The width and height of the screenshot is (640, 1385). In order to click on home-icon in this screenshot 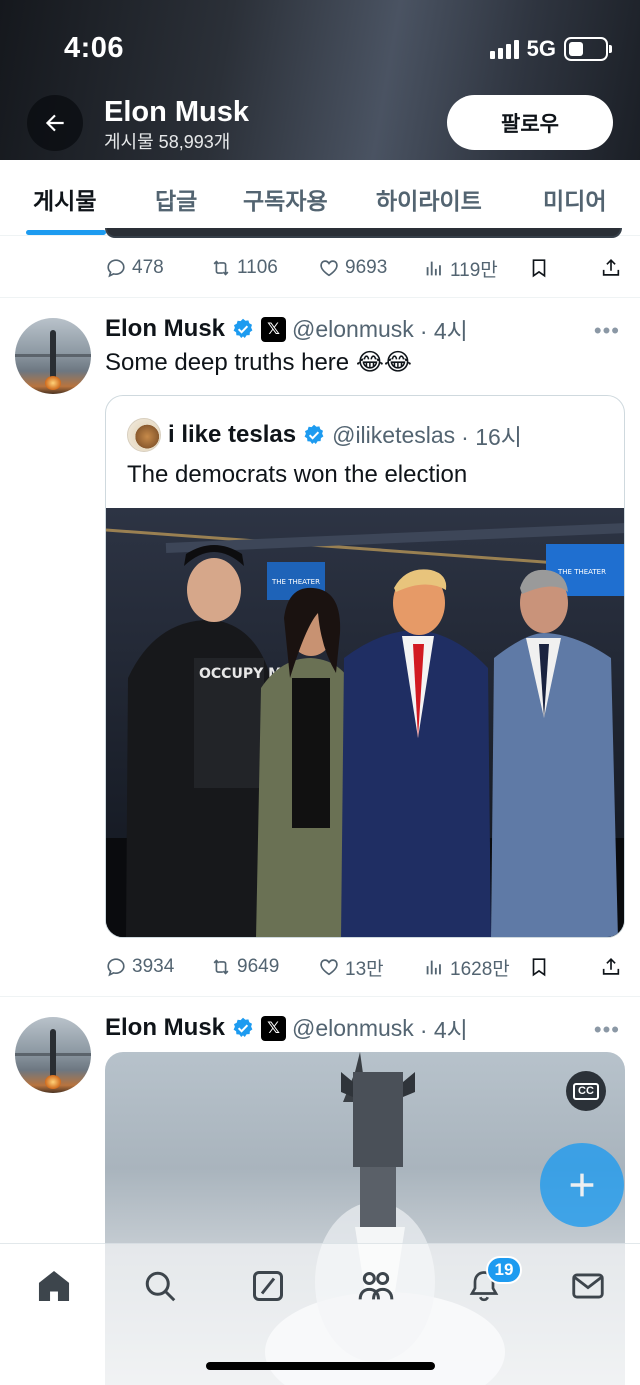, I will do `click(54, 1286)`.